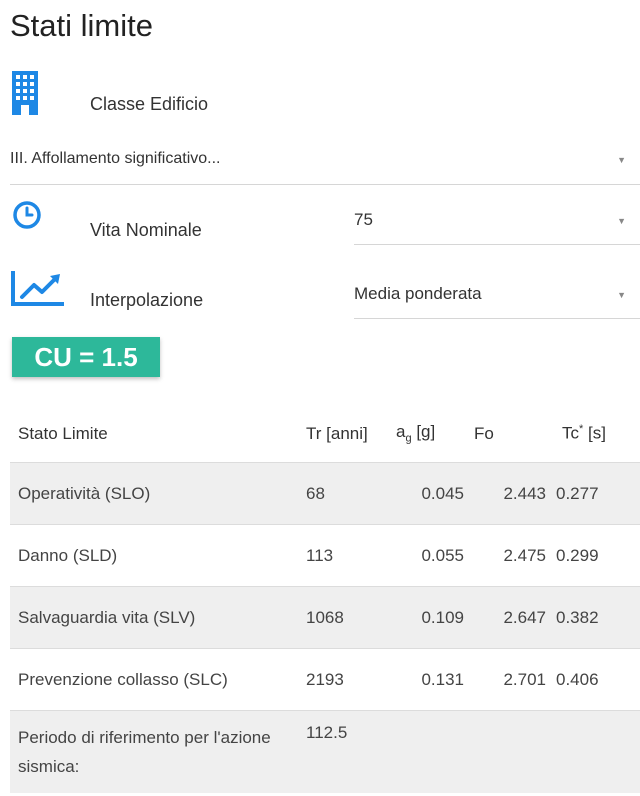 The image size is (640, 796). Describe the element at coordinates (154, 617) in the screenshot. I see `state-cell: Salvaguardia vita (SLV)` at that location.